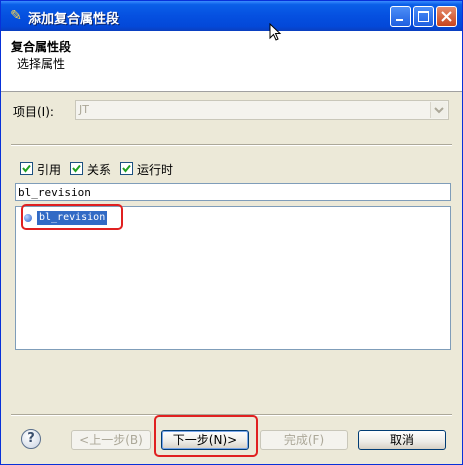 Image resolution: width=463 pixels, height=465 pixels. I want to click on title-bar: ✎ 添加复合属性段, so click(231, 16).